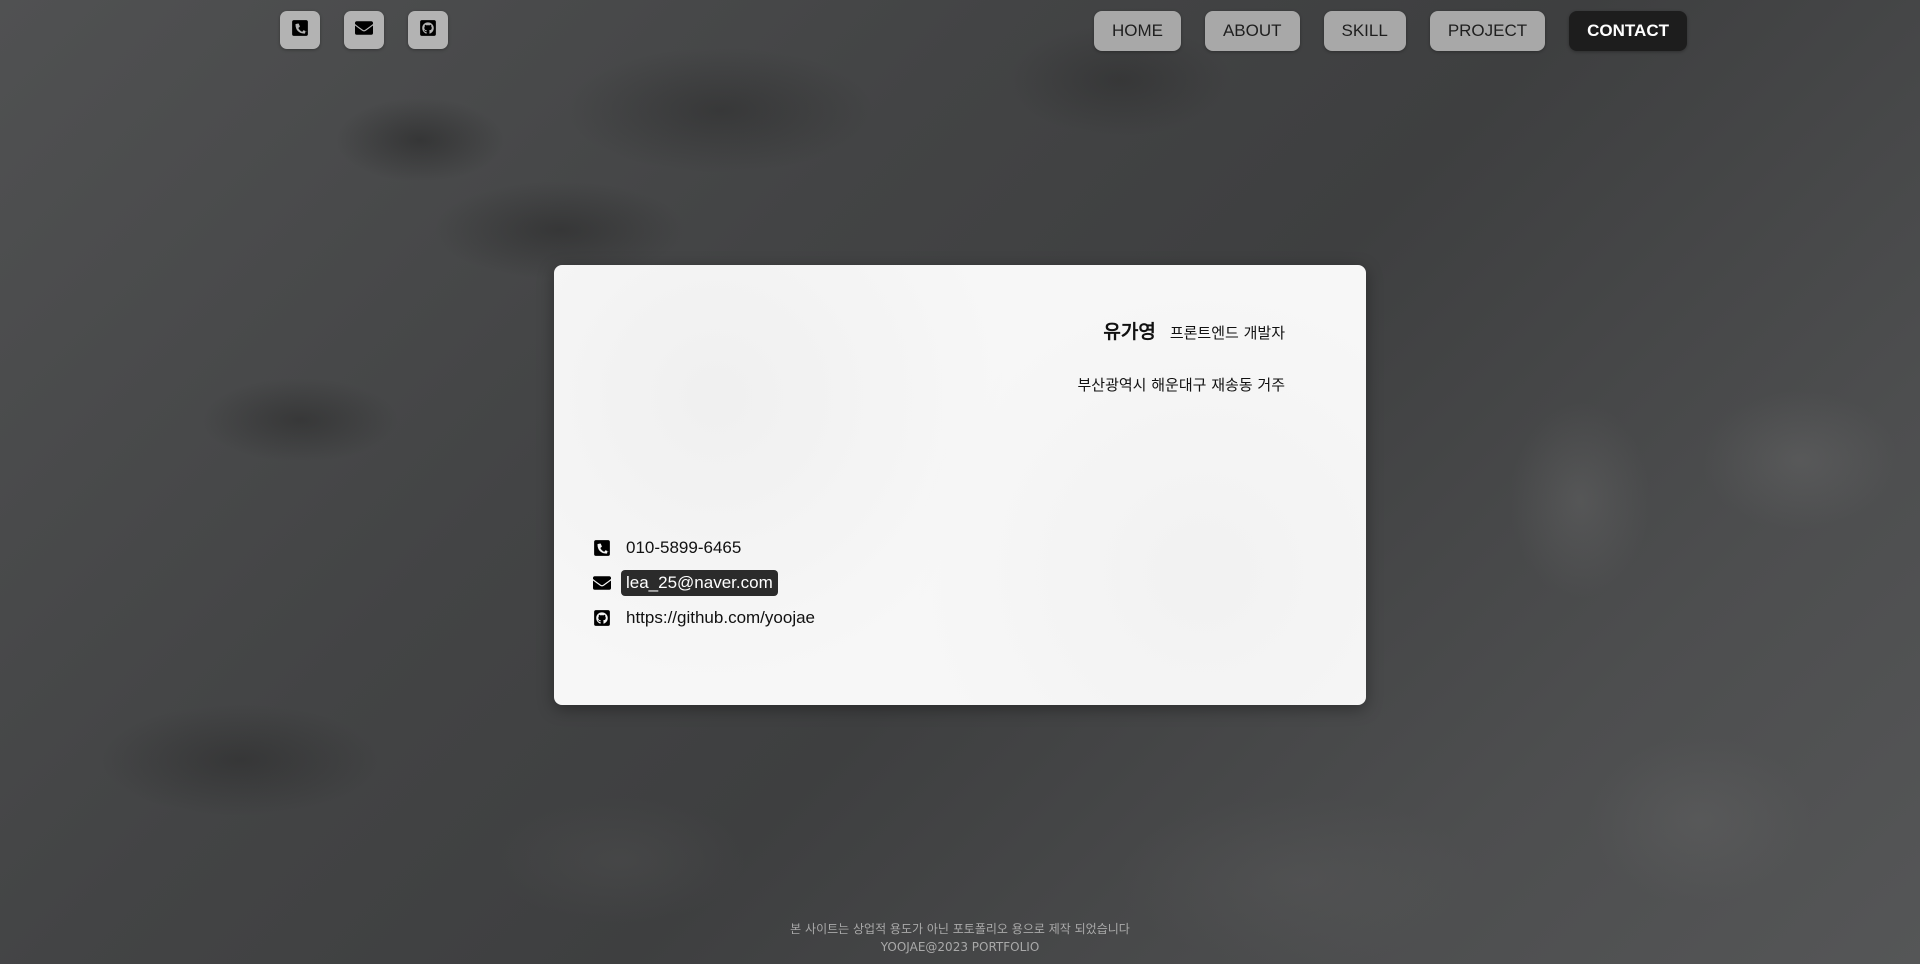  What do you see at coordinates (720, 618) in the screenshot?
I see `github-url: https://github.com/yoojae` at bounding box center [720, 618].